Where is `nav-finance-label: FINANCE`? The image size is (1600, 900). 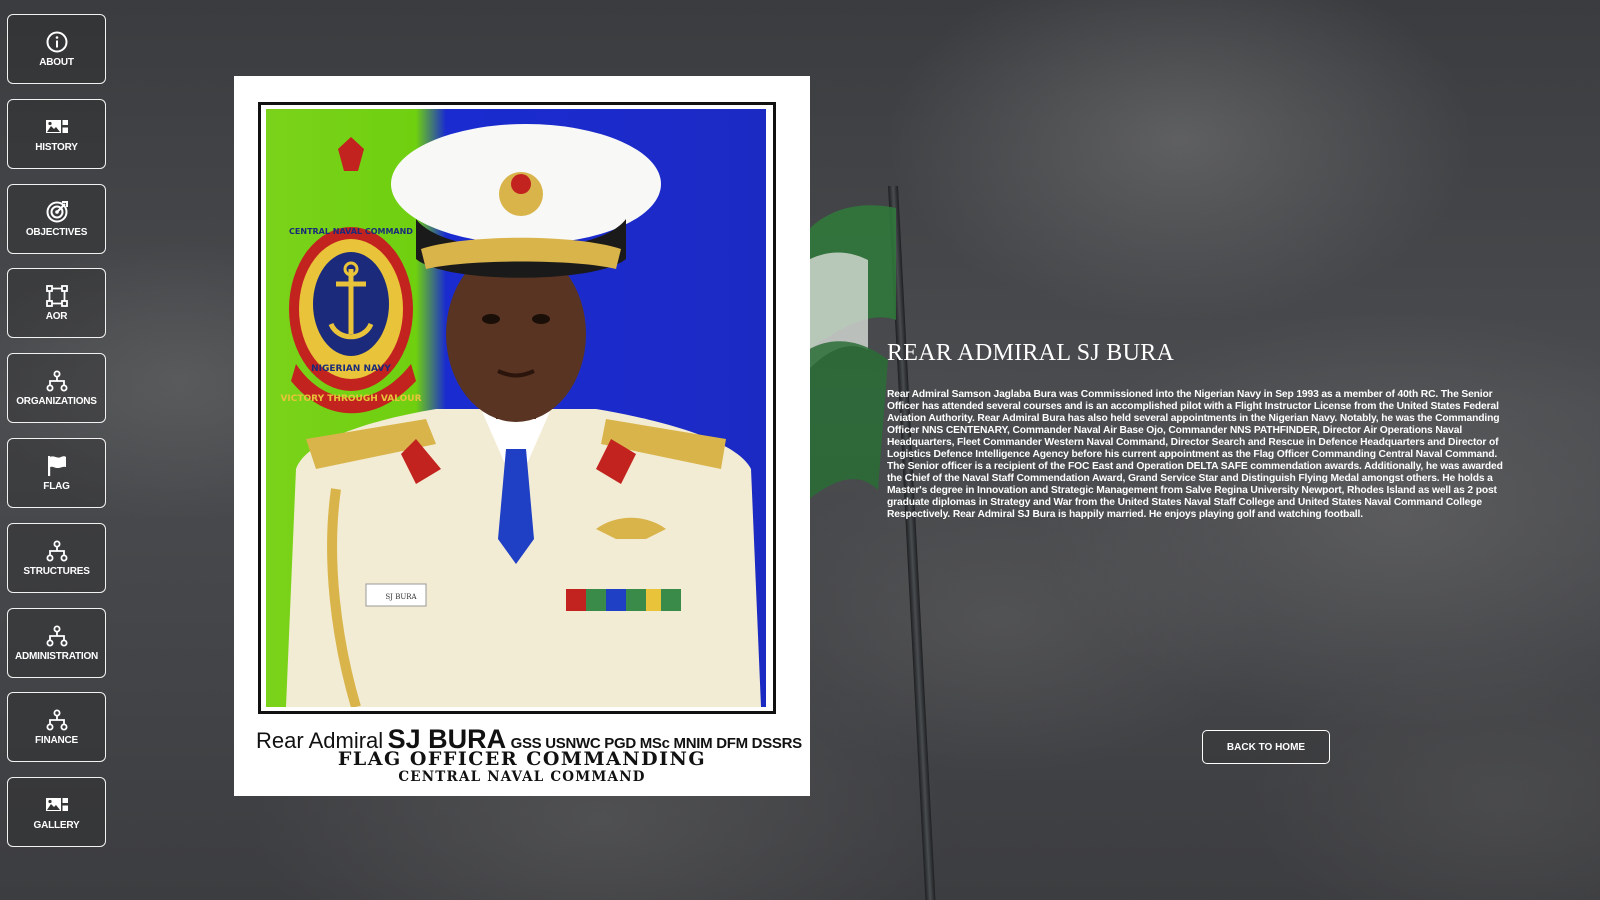 nav-finance-label: FINANCE is located at coordinates (56, 741).